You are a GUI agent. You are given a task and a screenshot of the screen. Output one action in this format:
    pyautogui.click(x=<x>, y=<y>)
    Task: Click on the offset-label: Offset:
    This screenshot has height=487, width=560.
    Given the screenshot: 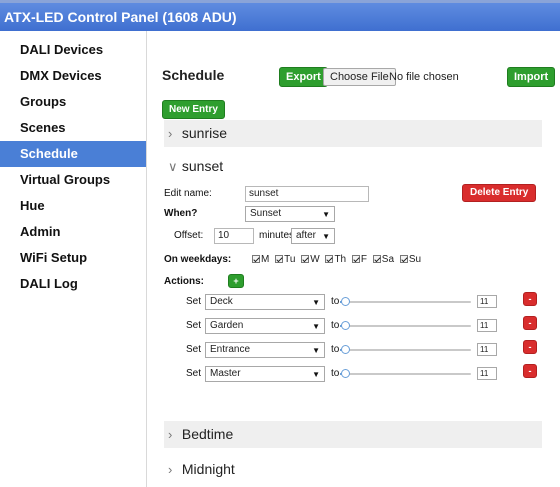 What is the action you would take?
    pyautogui.click(x=189, y=235)
    